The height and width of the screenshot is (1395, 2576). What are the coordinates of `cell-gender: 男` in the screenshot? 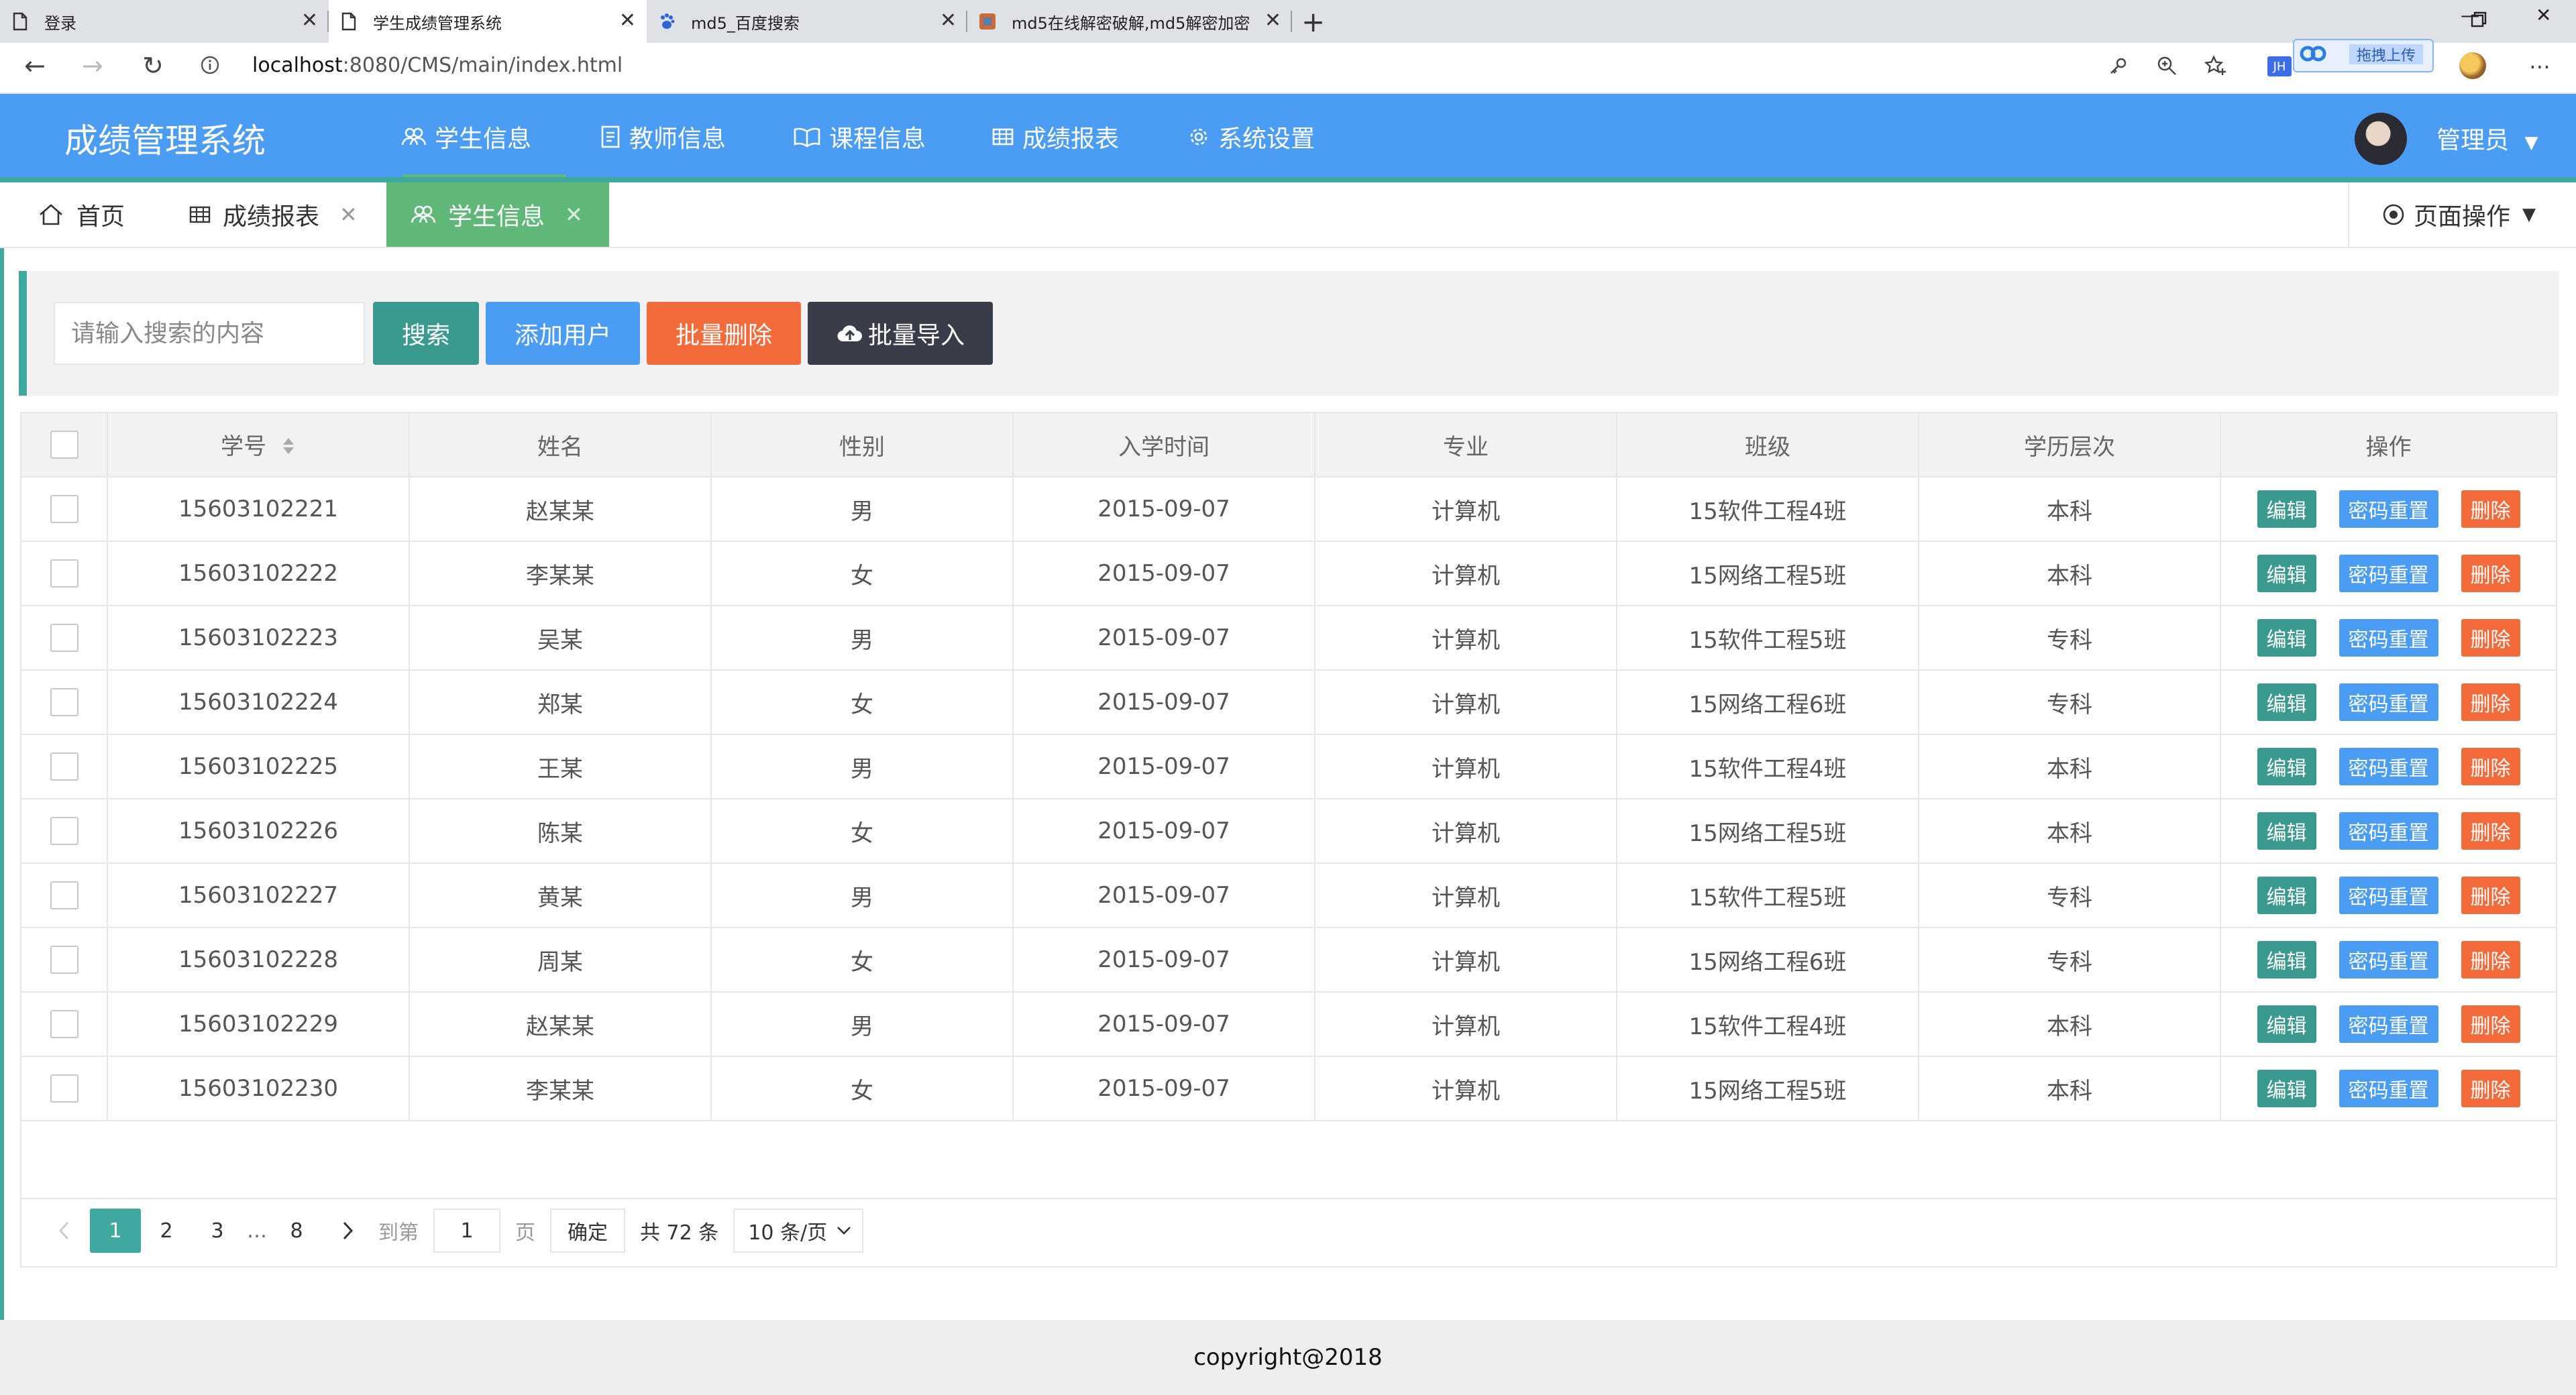 It's located at (862, 895).